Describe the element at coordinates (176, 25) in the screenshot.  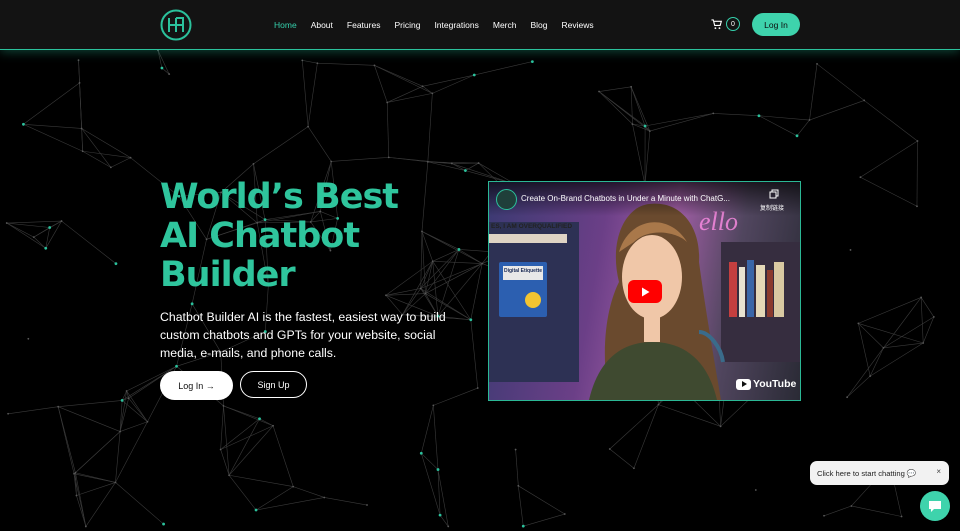
I see `brand-logo` at that location.